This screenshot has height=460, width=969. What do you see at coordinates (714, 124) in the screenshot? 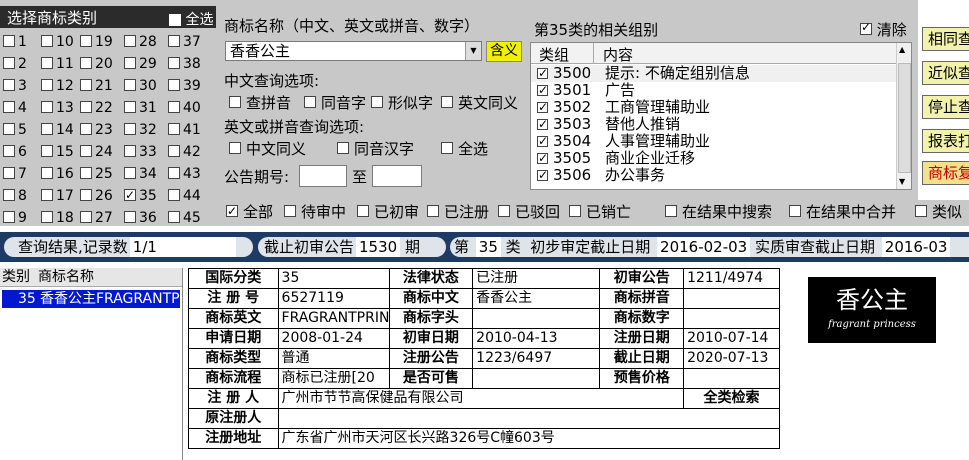
I see `group-row: 3503替他人推销` at bounding box center [714, 124].